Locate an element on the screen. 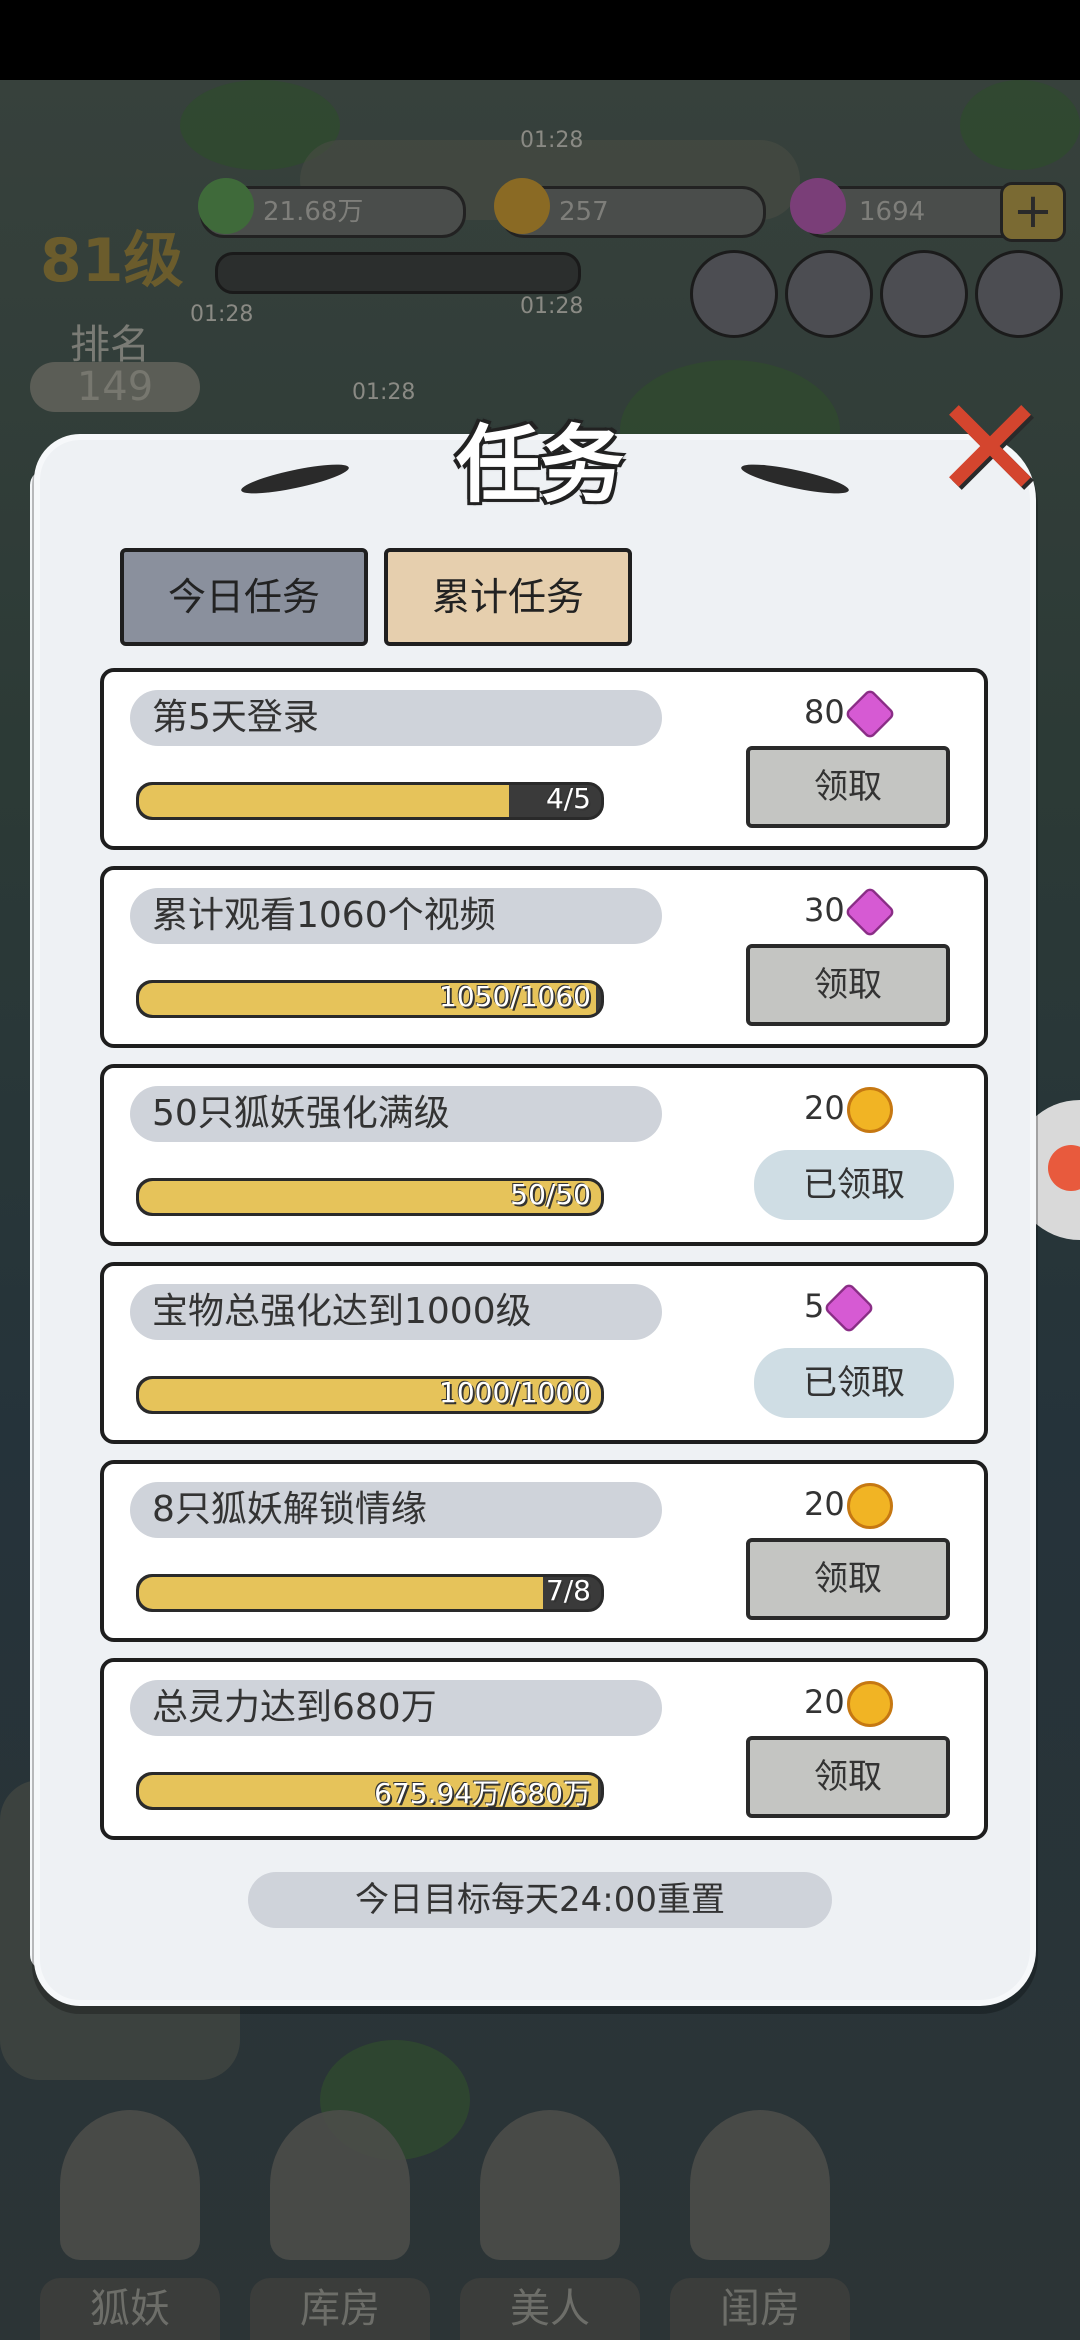 The height and width of the screenshot is (2340, 1080). beauty-icon is located at coordinates (550, 2185).